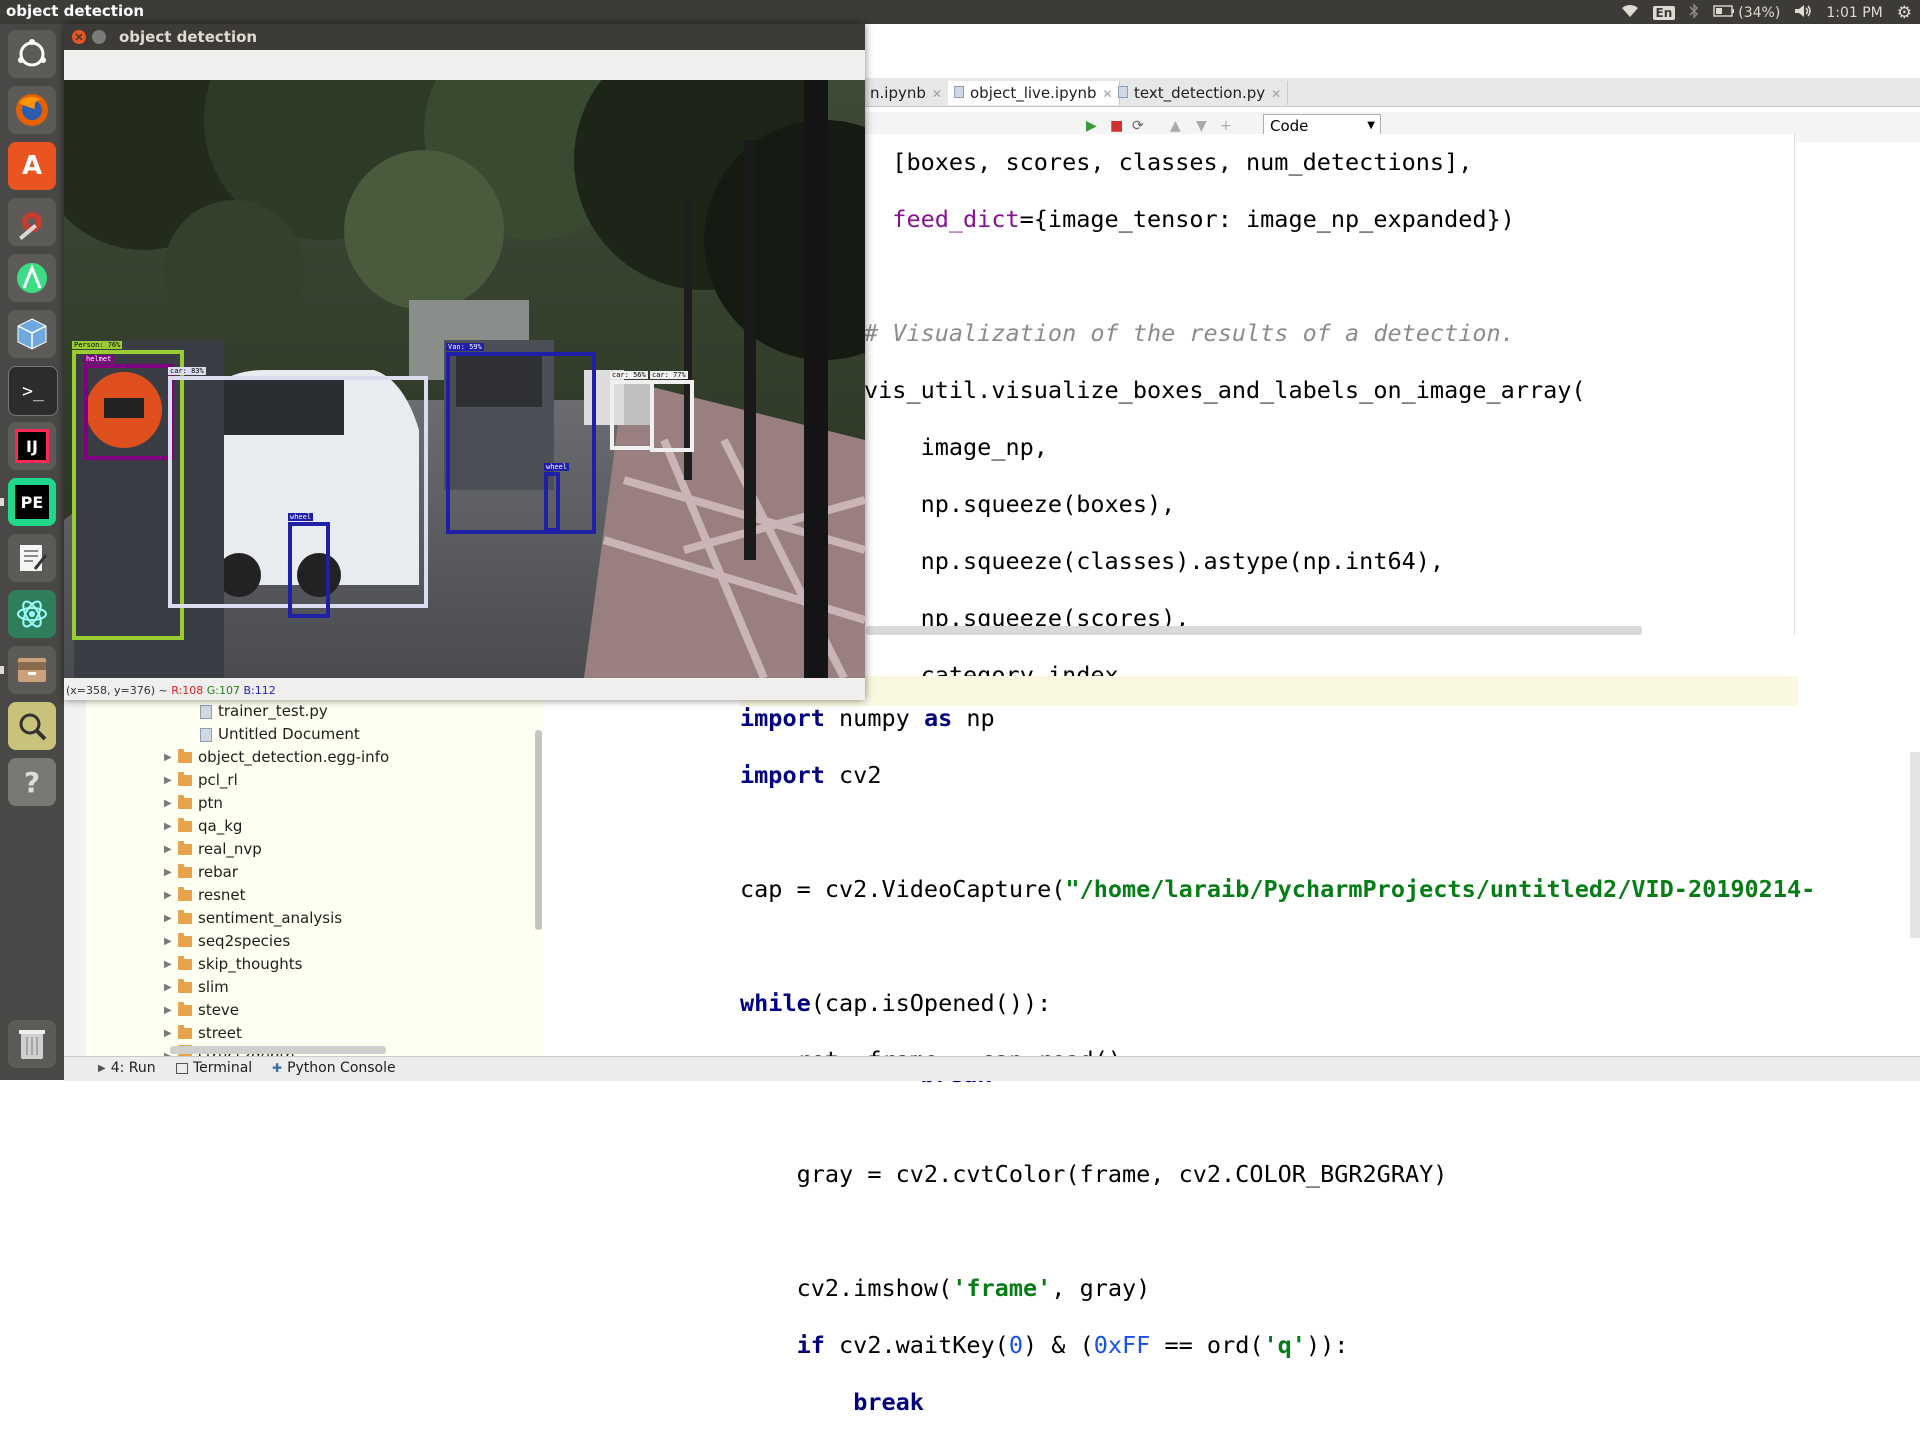 The image size is (1920, 1445). What do you see at coordinates (1138, 126) in the screenshot?
I see `restart-kernel-icon: ⟳` at bounding box center [1138, 126].